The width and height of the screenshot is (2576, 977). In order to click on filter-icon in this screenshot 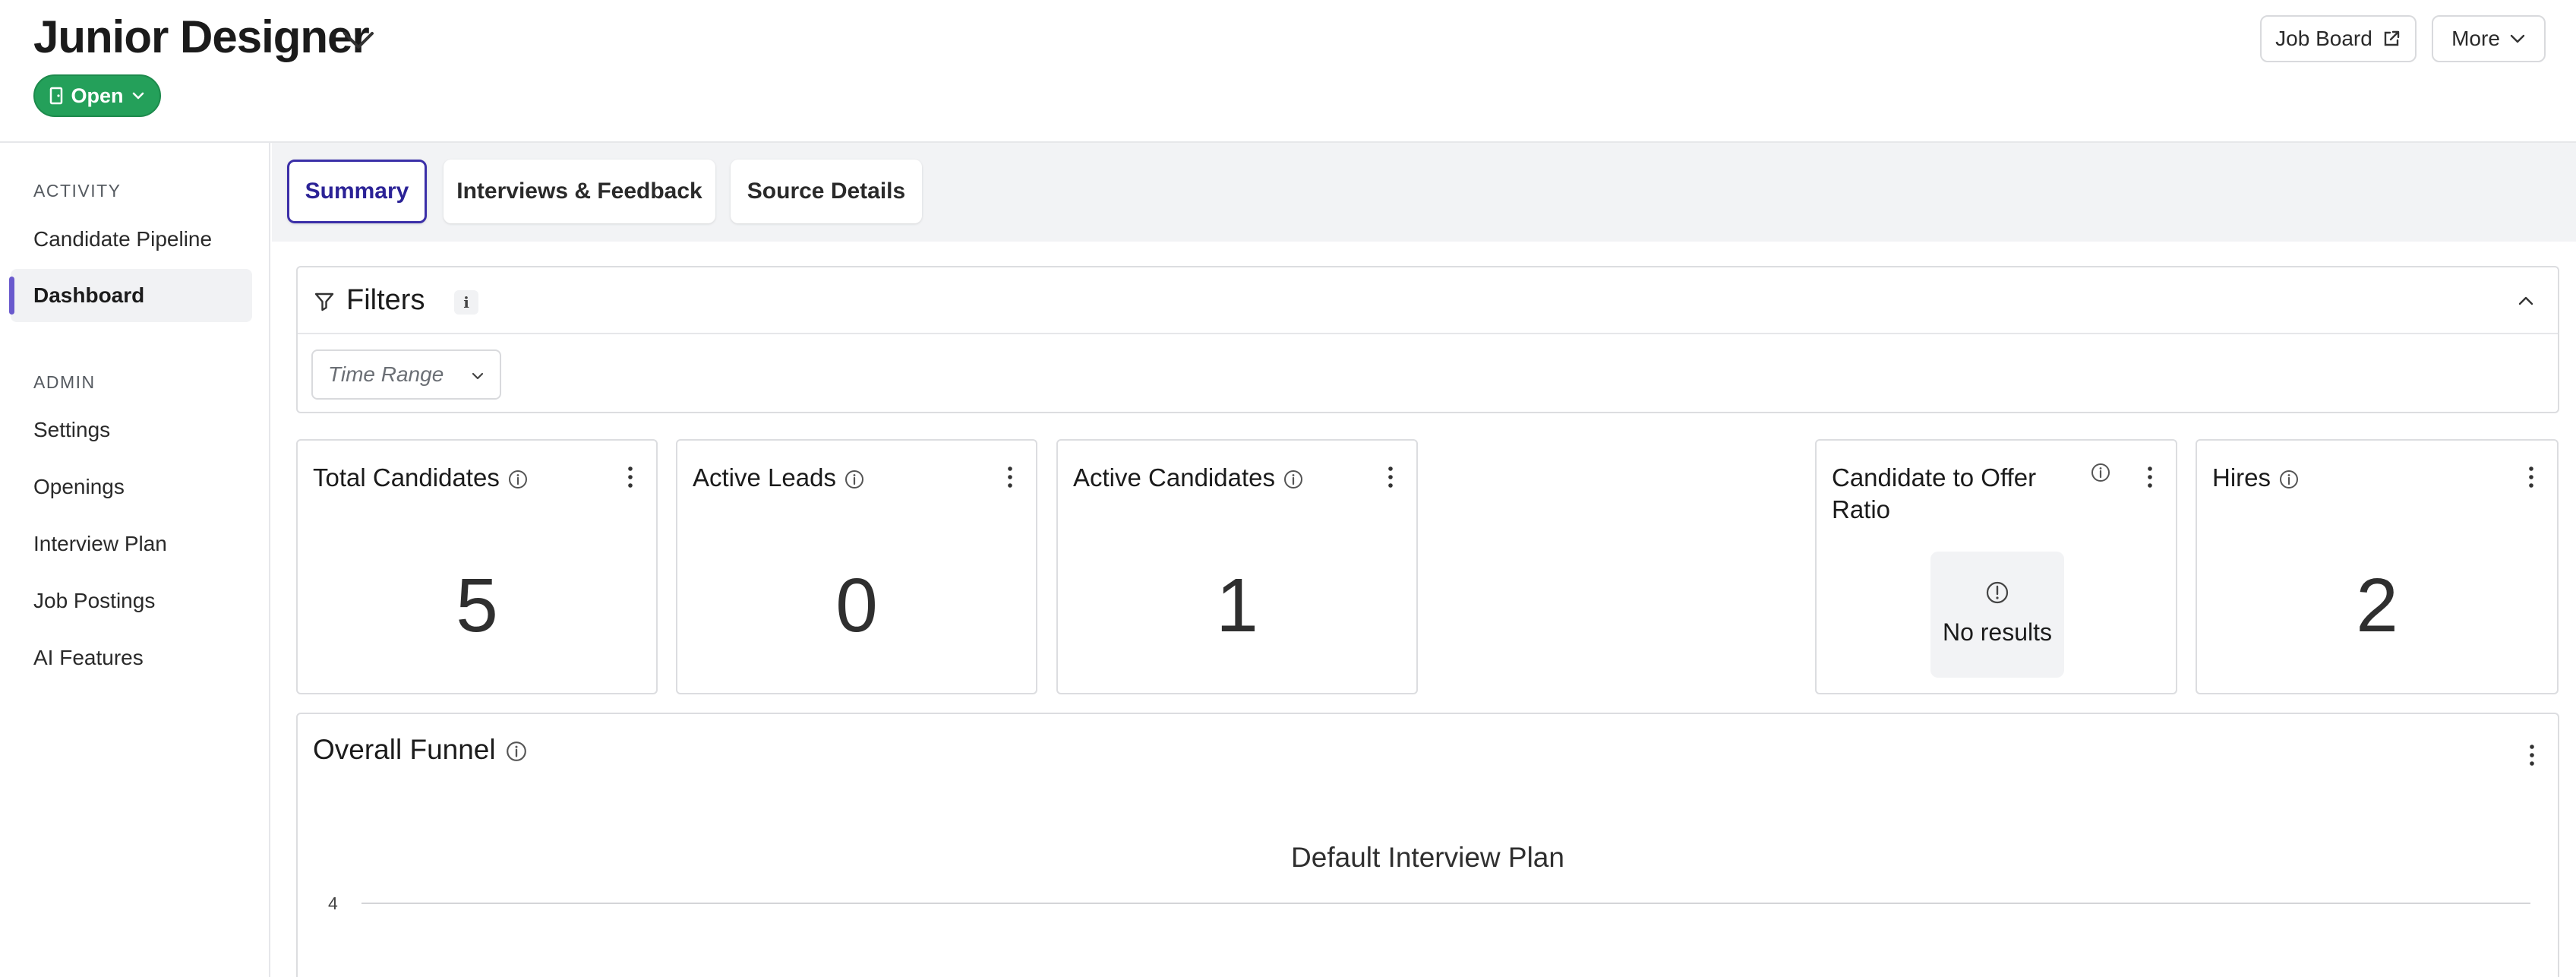, I will do `click(324, 302)`.